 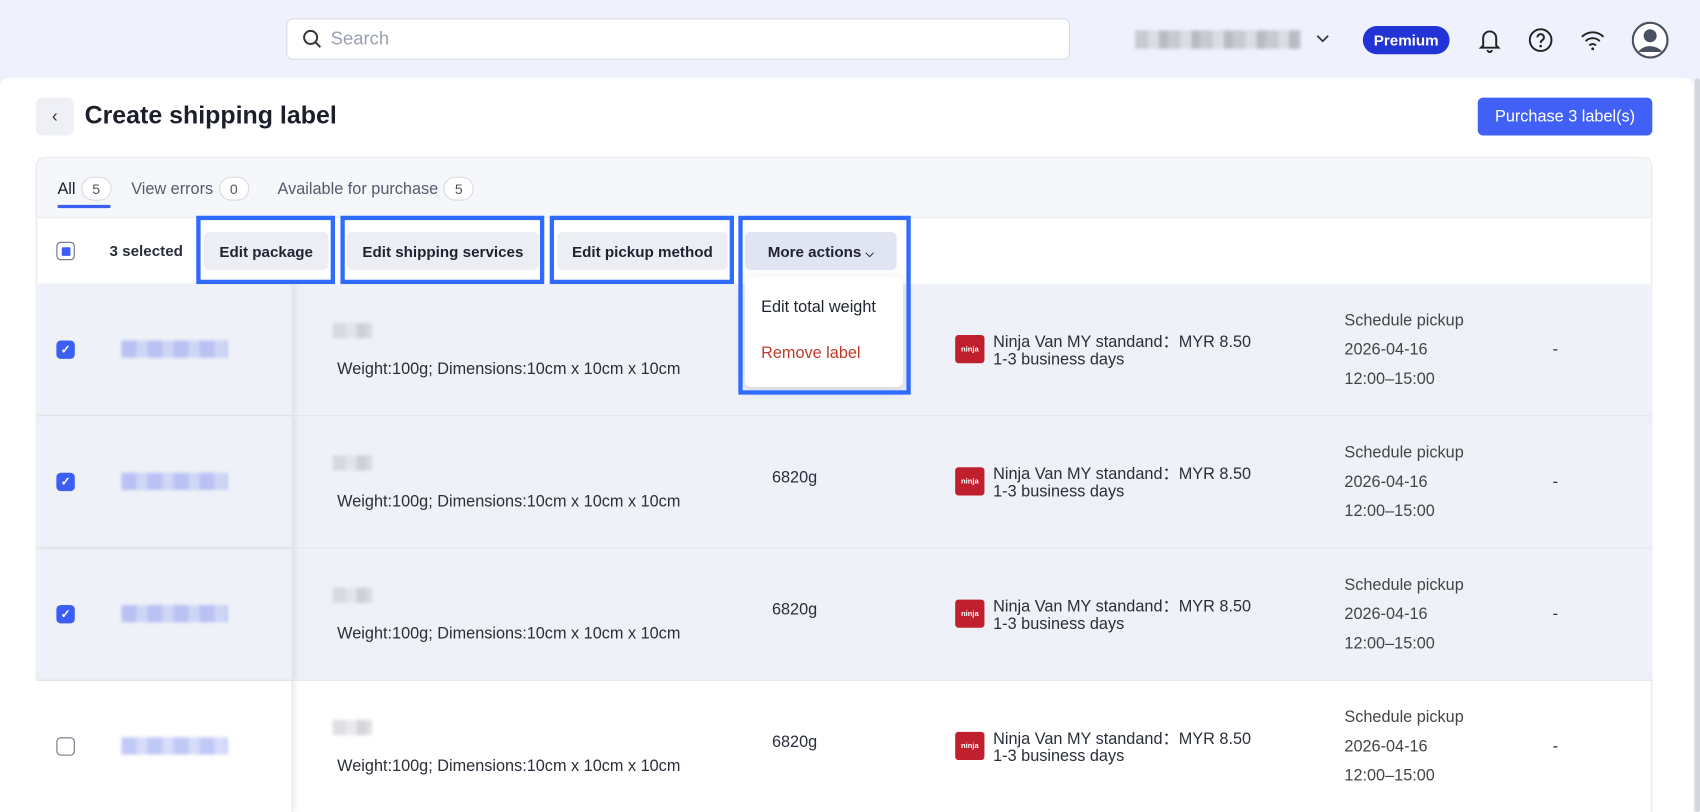 What do you see at coordinates (312, 38) in the screenshot?
I see `search-icon` at bounding box center [312, 38].